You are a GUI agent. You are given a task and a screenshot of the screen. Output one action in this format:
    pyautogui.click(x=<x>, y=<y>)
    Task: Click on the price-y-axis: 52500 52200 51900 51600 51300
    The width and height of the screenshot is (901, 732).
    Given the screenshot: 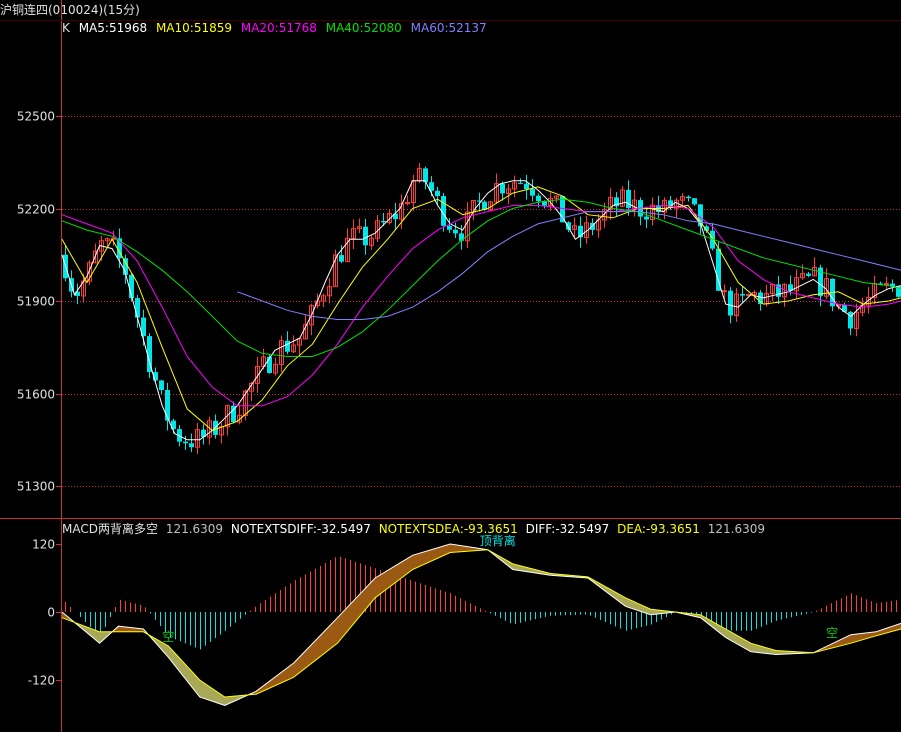 What is the action you would take?
    pyautogui.click(x=39, y=302)
    